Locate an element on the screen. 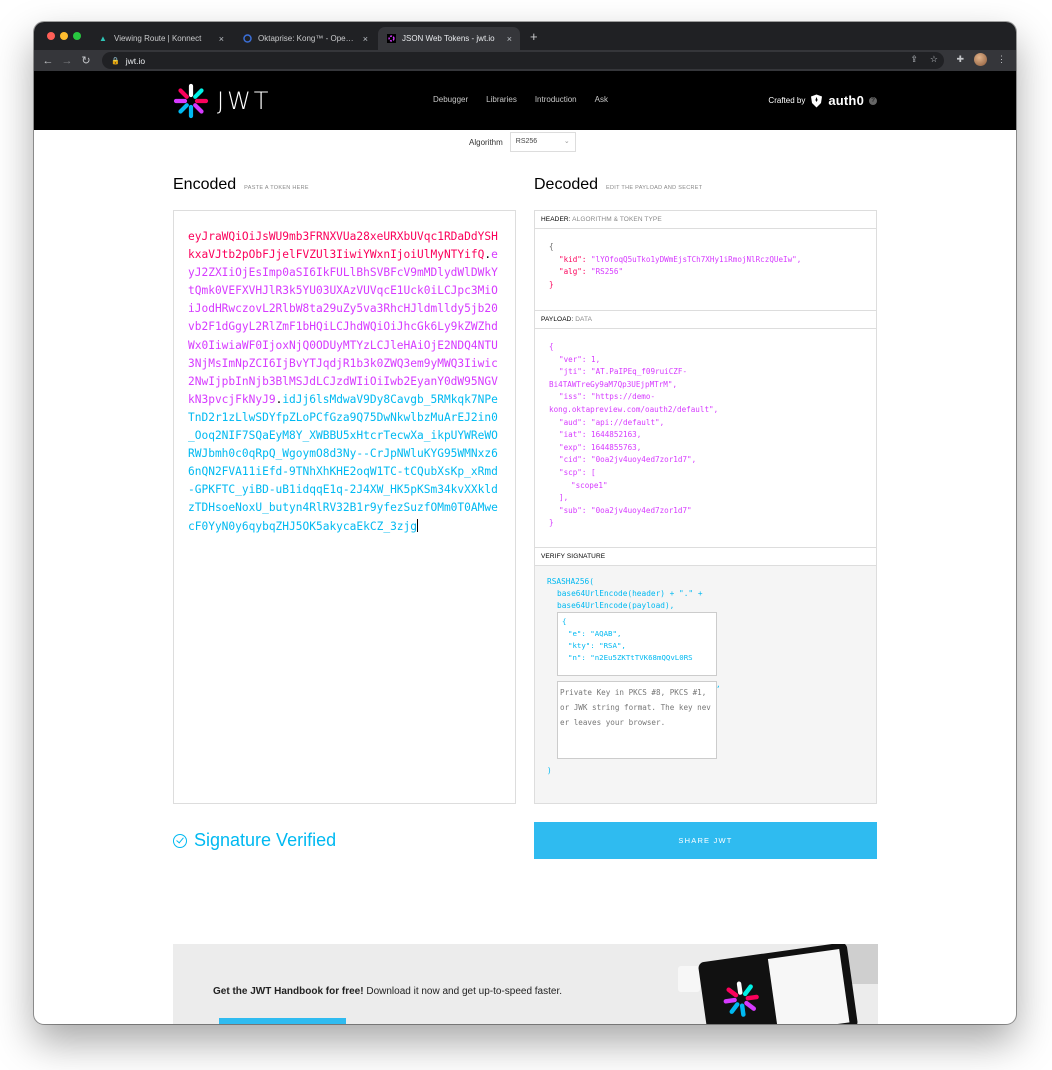 Image resolution: width=1052 pixels, height=1070 pixels. json-value: [ is located at coordinates (593, 472).